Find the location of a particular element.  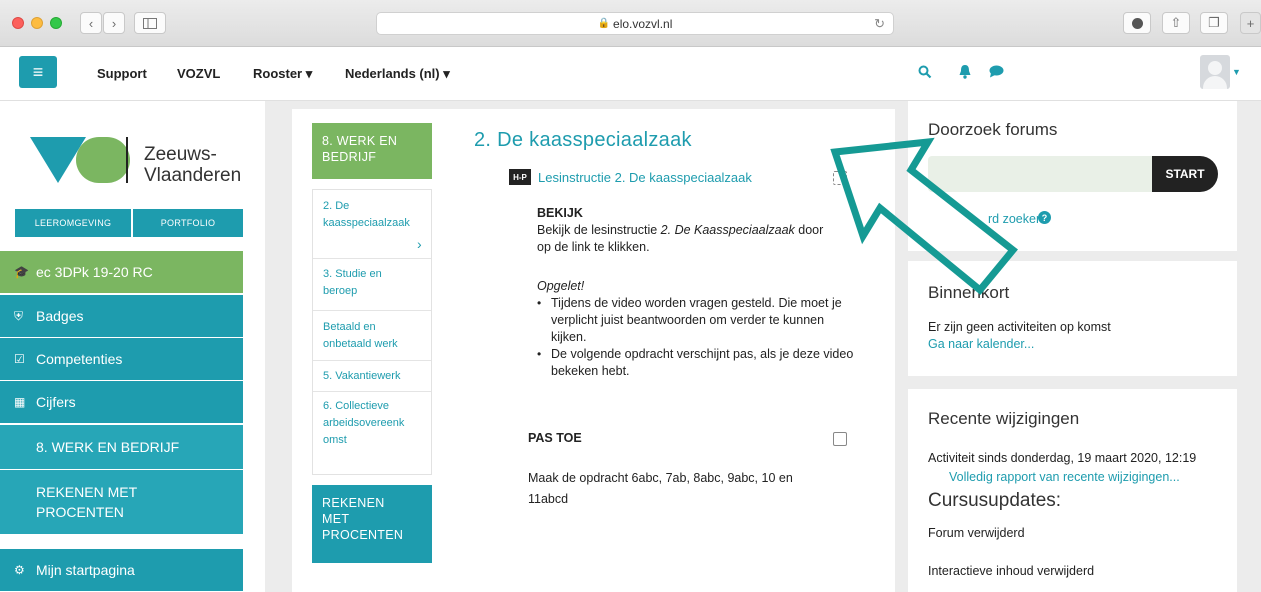

sidebar-item-competenties: ☑ Competenties is located at coordinates (121, 359).